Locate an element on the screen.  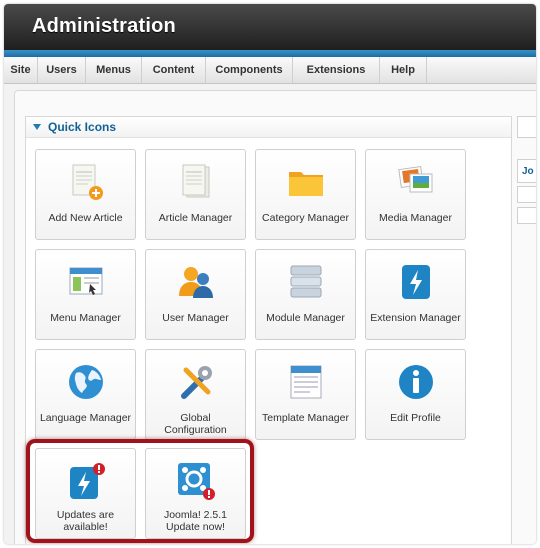
info-icon is located at coordinates (416, 382).